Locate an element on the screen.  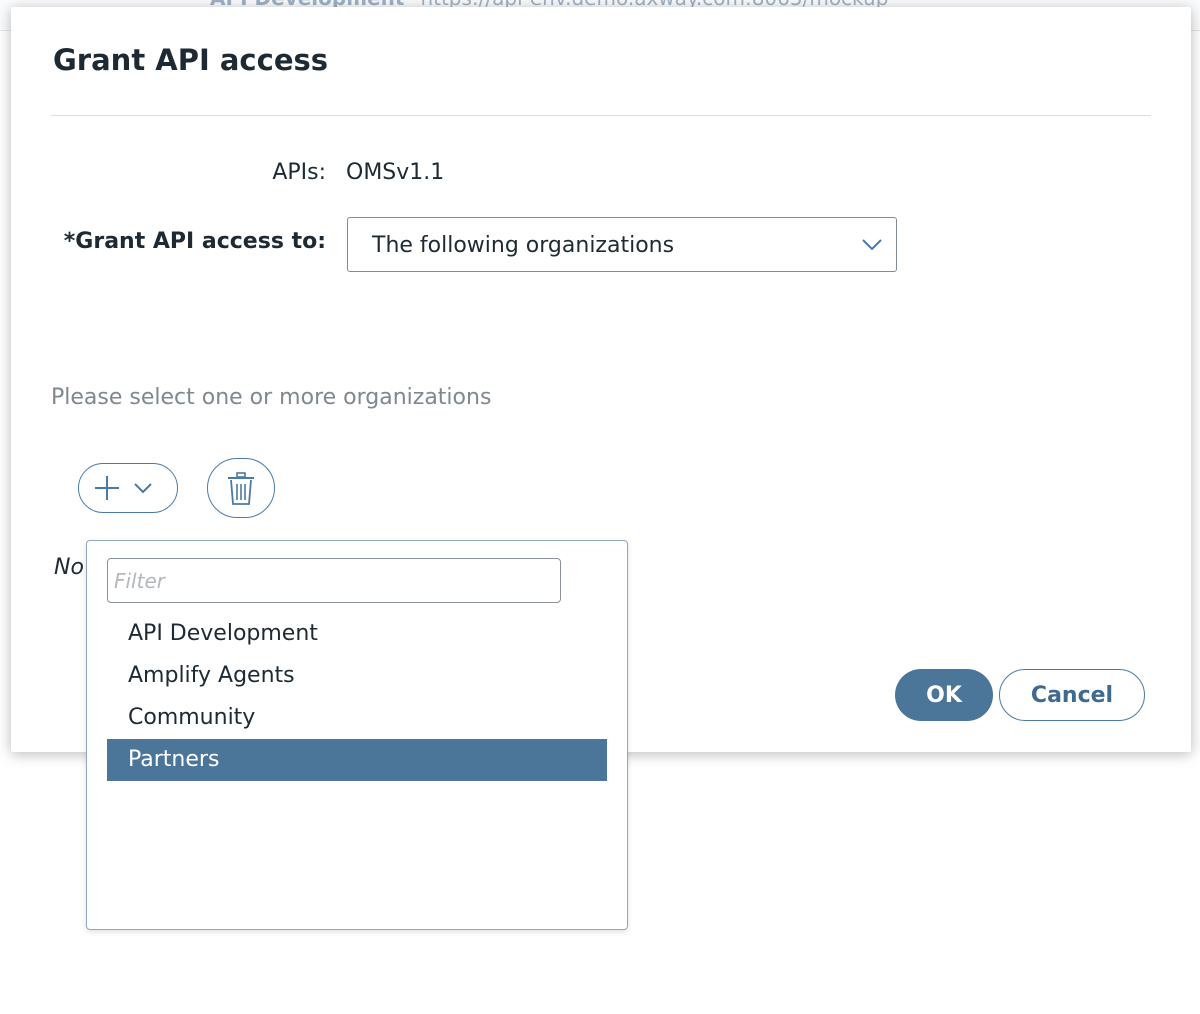
filter-input is located at coordinates (334, 580).